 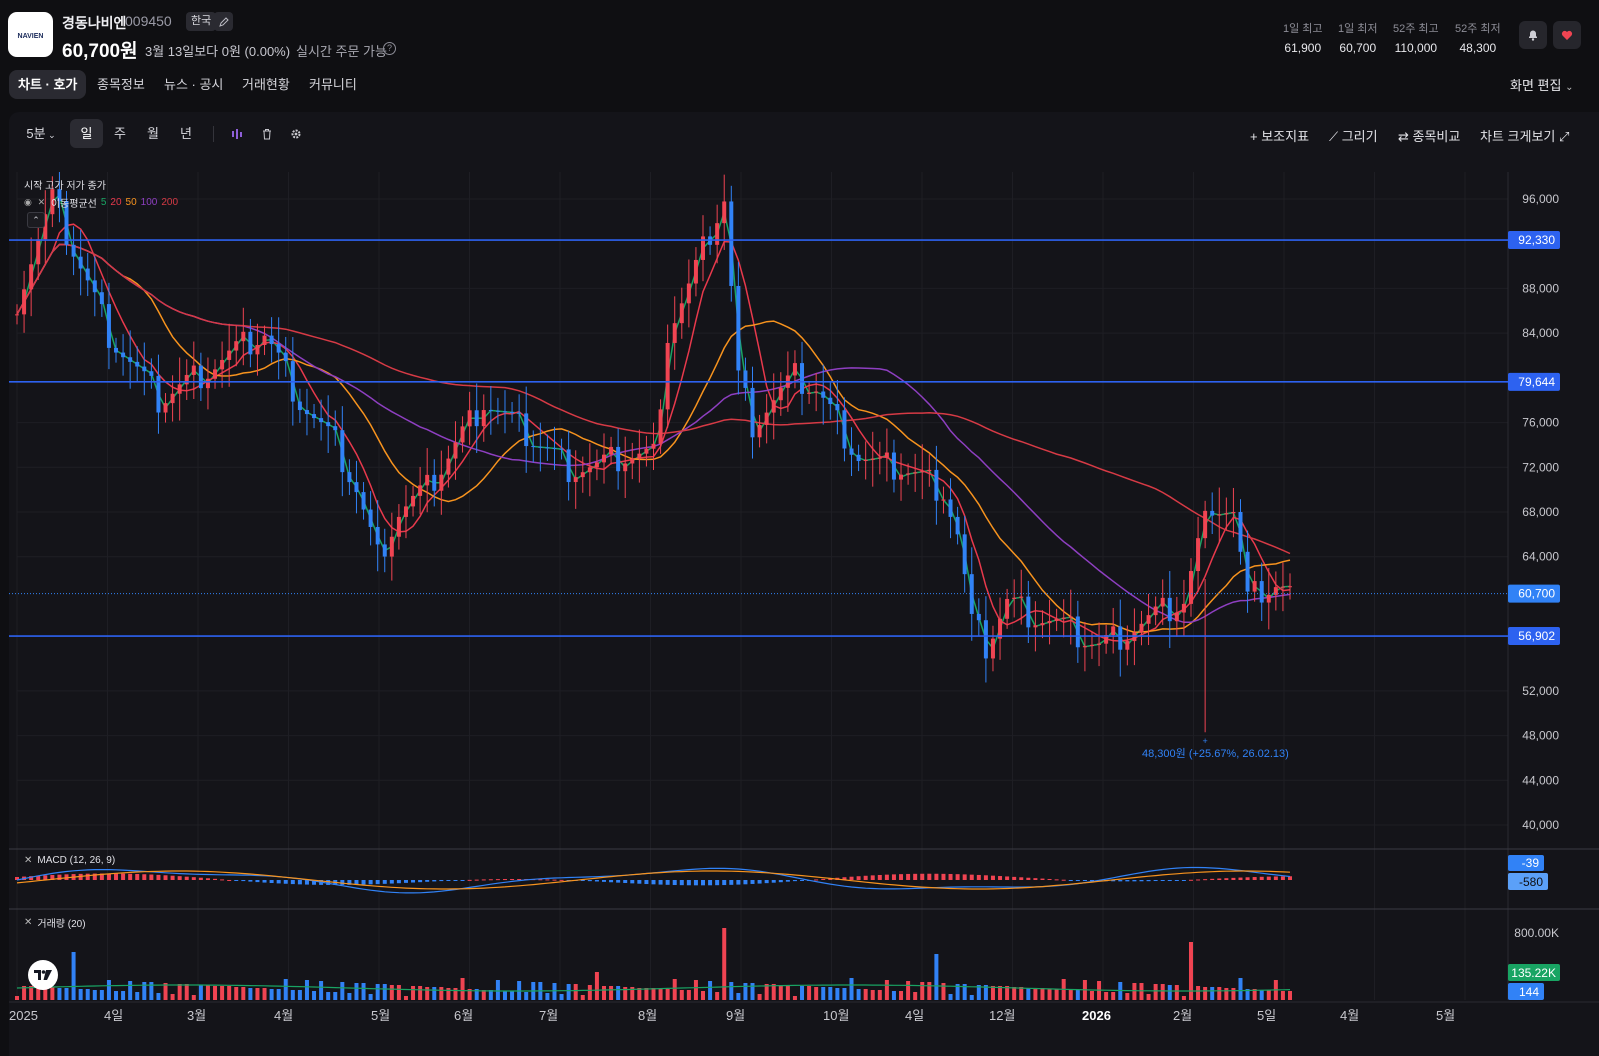 What do you see at coordinates (1567, 35) in the screenshot?
I see `favorite-button` at bounding box center [1567, 35].